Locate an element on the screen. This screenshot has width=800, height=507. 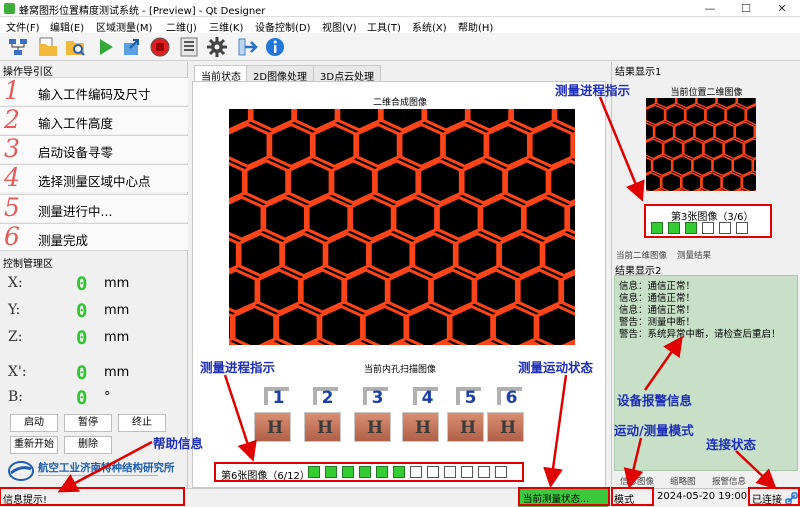
play-icon is located at coordinates (106, 47).